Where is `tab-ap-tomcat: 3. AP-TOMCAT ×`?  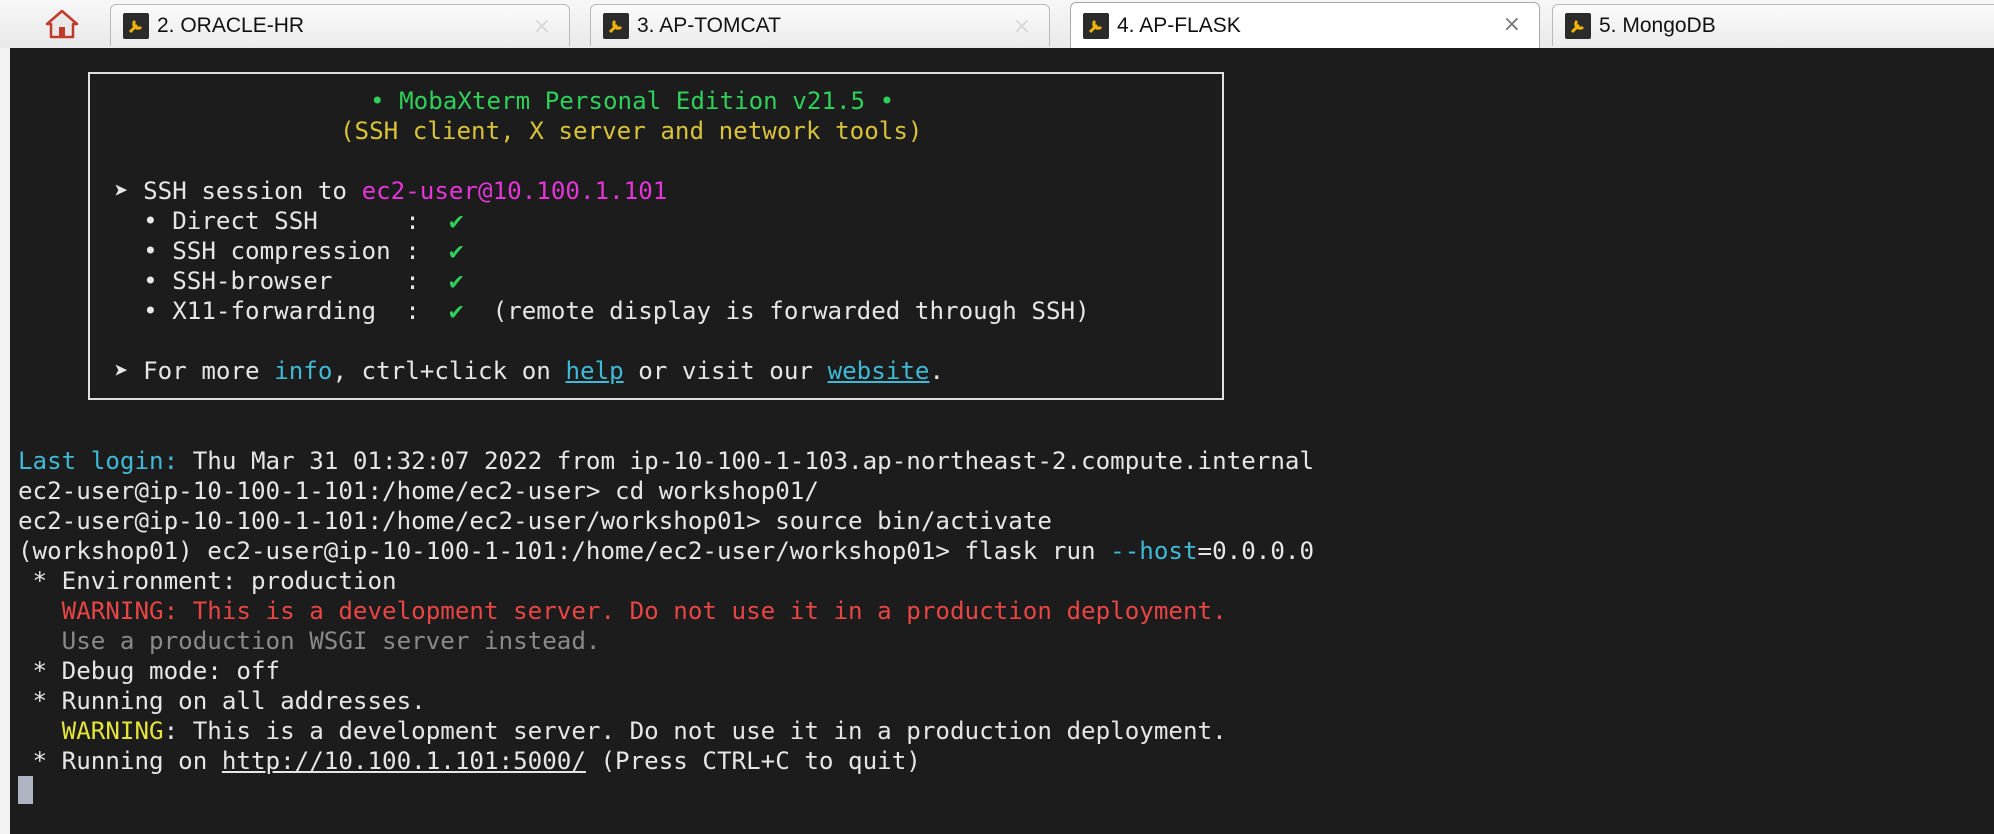 tab-ap-tomcat: 3. AP-TOMCAT × is located at coordinates (820, 25).